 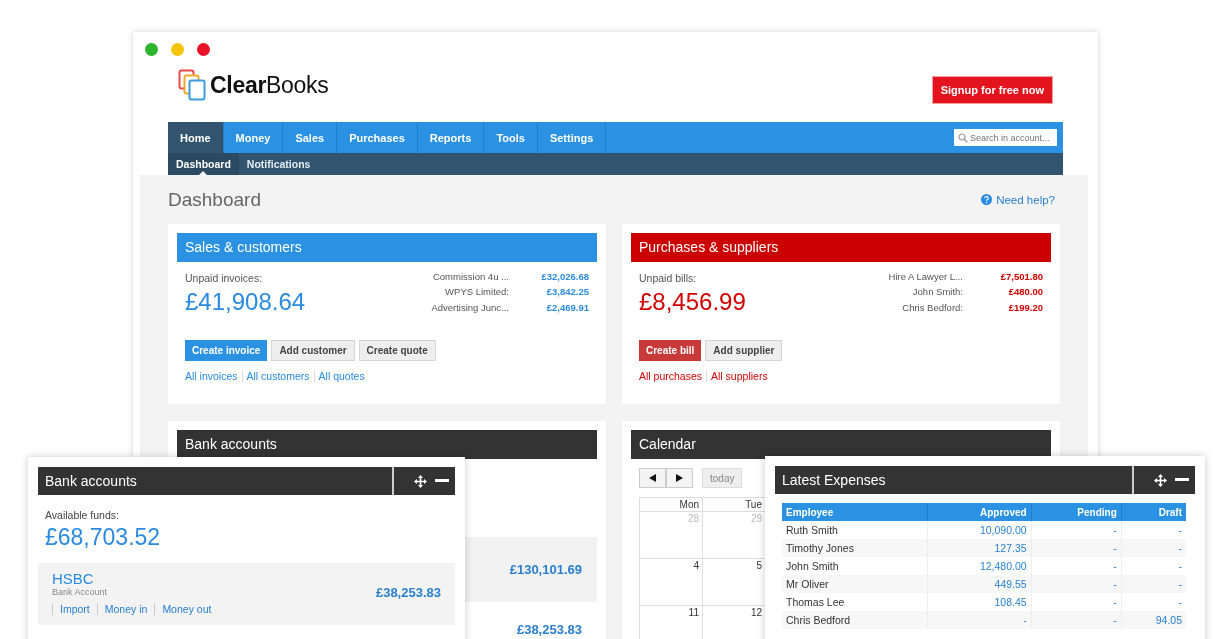 What do you see at coordinates (668, 278) in the screenshot?
I see `summary-label: Unpaid bills:` at bounding box center [668, 278].